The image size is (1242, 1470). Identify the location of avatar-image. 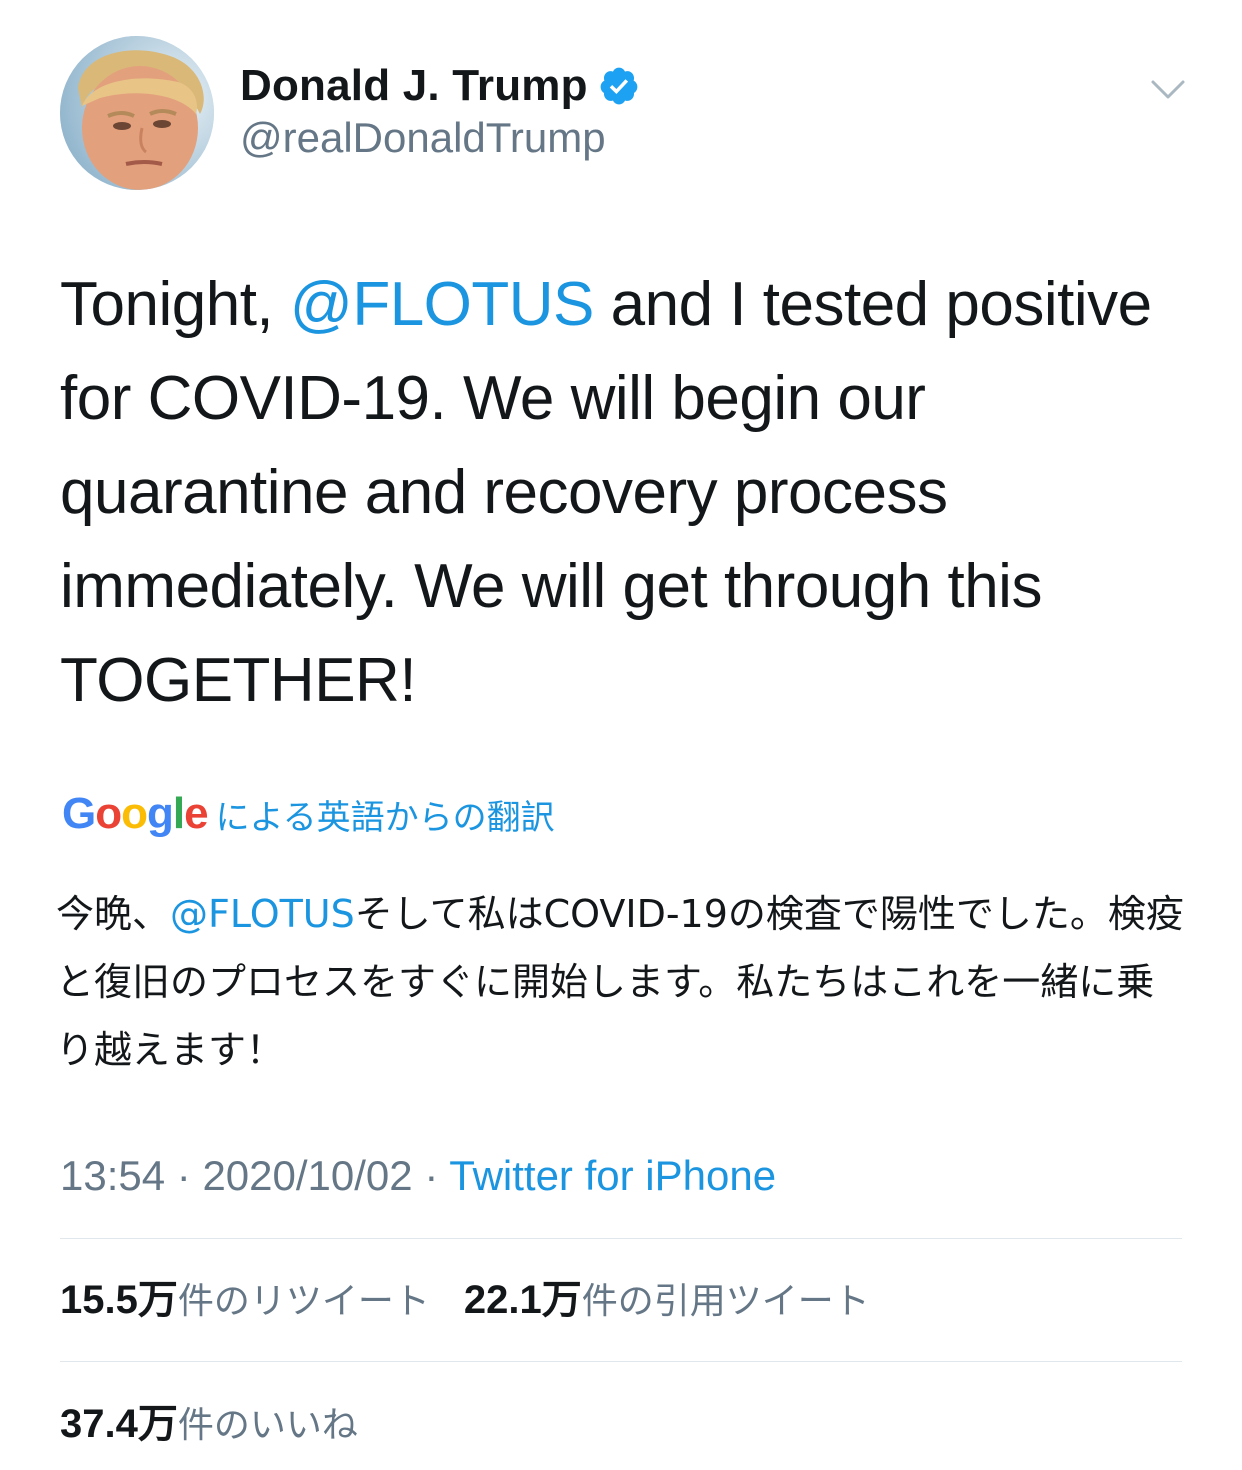
(137, 113).